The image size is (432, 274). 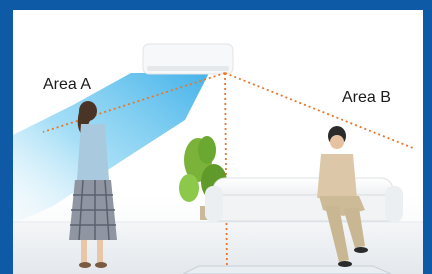 I want to click on area-a-label: Area A, so click(x=67, y=84).